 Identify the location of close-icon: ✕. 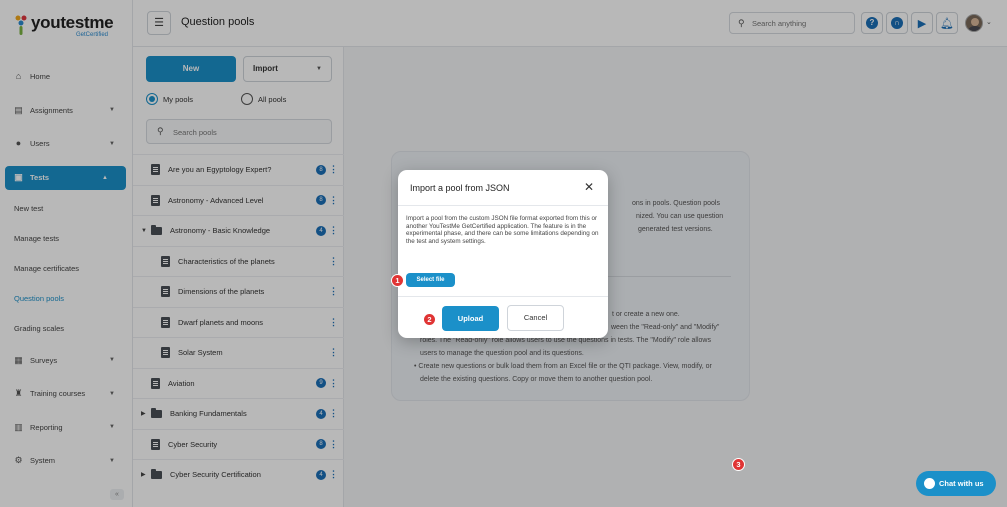
(589, 187).